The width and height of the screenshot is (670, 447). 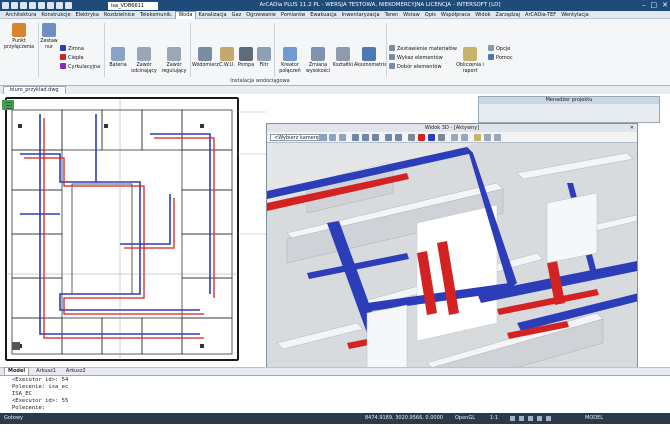 What do you see at coordinates (185, 15) in the screenshot?
I see `tab-woda: Woda` at bounding box center [185, 15].